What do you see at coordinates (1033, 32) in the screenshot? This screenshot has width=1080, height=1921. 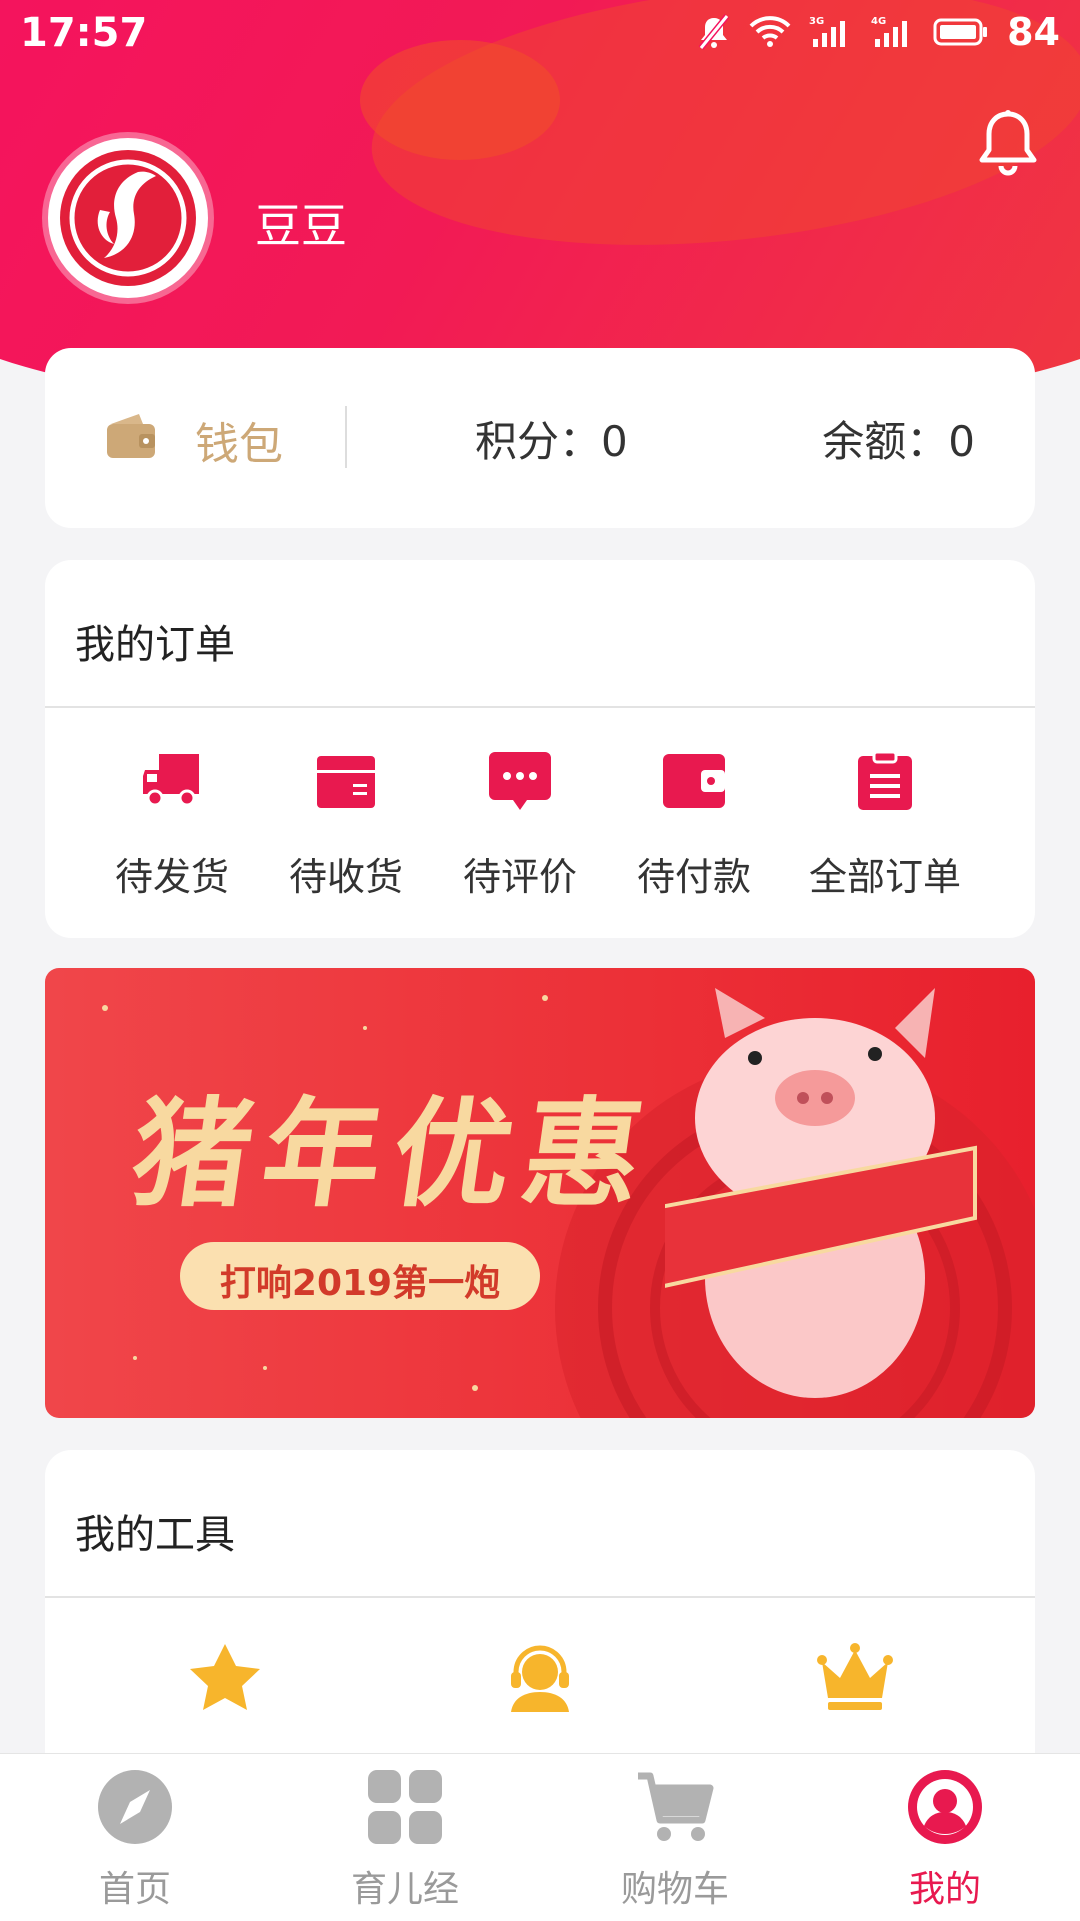 I see `battery-level: 84` at bounding box center [1033, 32].